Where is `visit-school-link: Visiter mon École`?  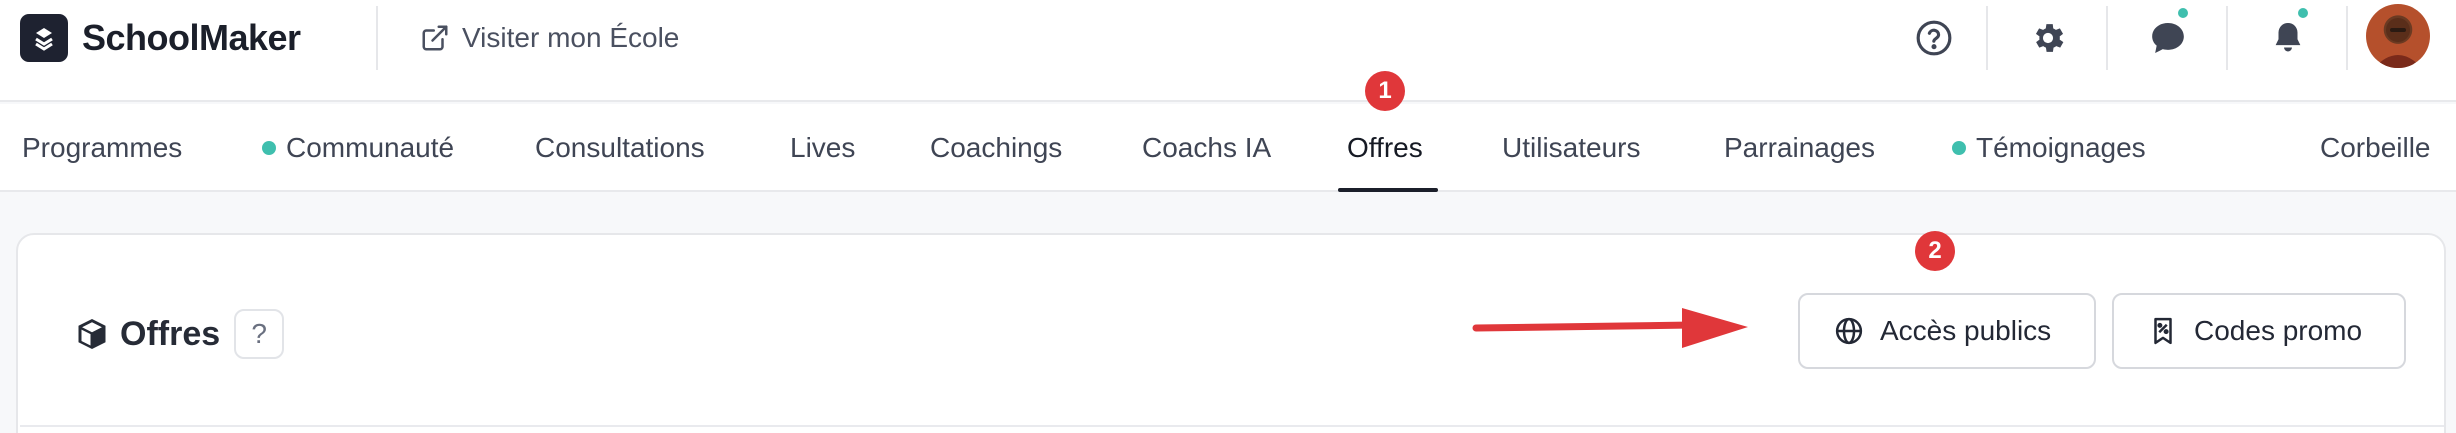
visit-school-link: Visiter mon École is located at coordinates (549, 38).